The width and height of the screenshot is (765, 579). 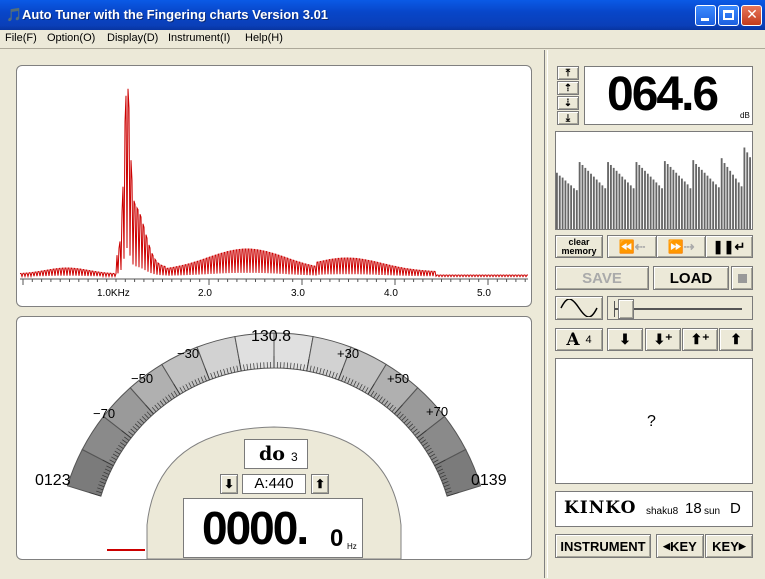 What do you see at coordinates (274, 282) in the screenshot?
I see `spectrum-axis-ticks` at bounding box center [274, 282].